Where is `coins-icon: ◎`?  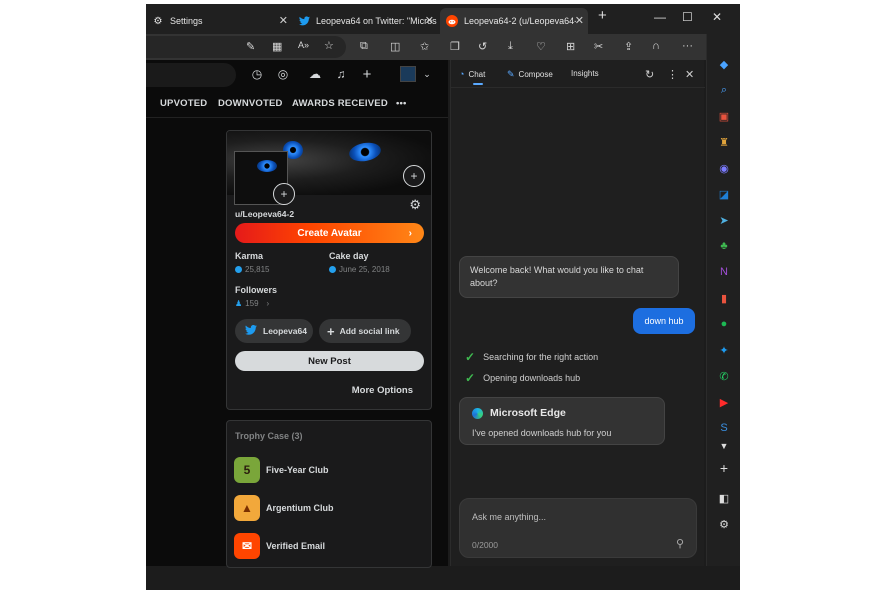
coins-icon: ◎ is located at coordinates (283, 74).